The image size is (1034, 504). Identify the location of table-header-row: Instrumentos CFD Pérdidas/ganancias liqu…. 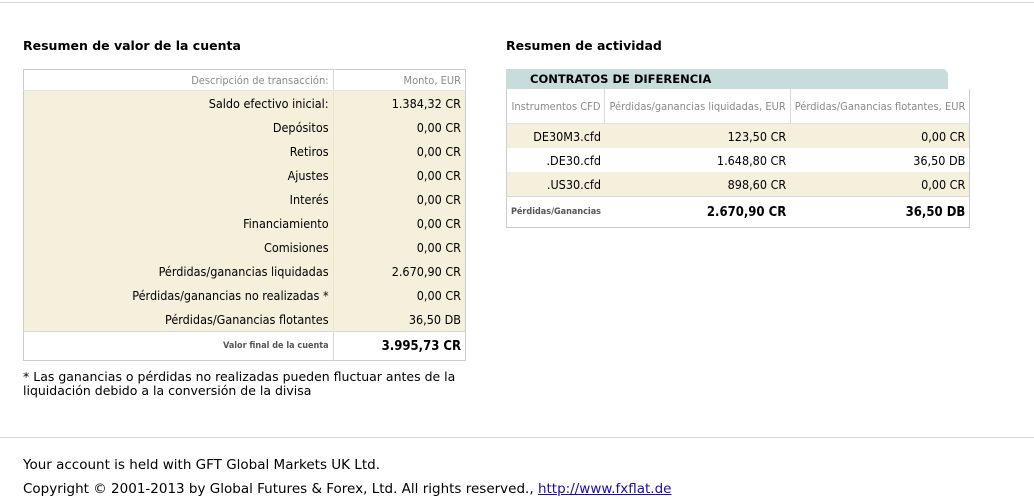
(738, 106).